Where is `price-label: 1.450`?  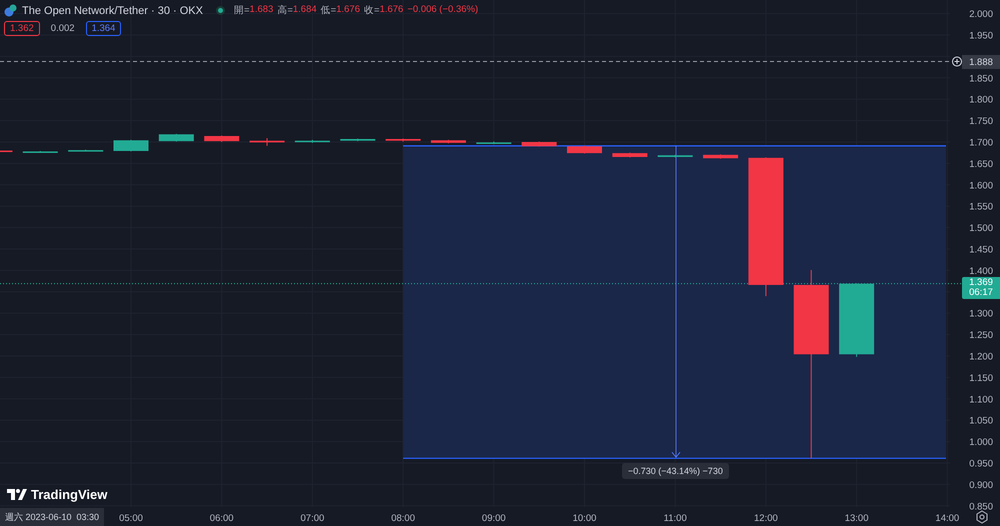
price-label: 1.450 is located at coordinates (981, 250).